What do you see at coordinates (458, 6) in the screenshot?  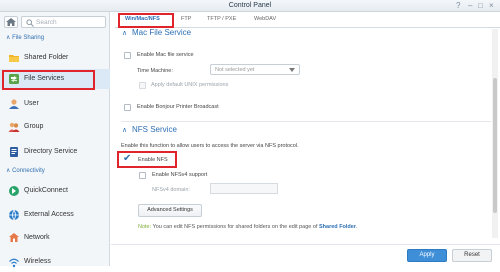 I see `help-icon: ?` at bounding box center [458, 6].